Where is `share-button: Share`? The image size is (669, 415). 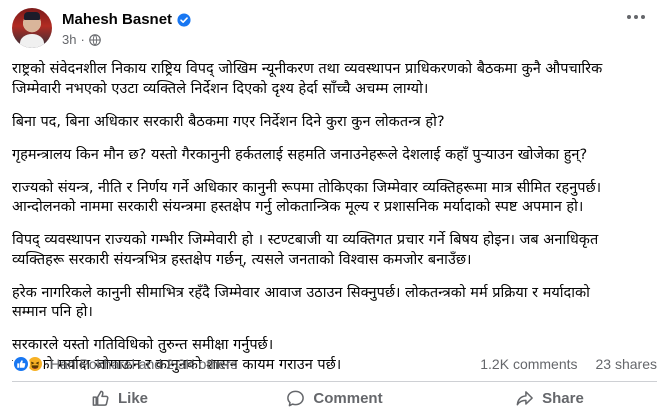 share-button: Share is located at coordinates (549, 398).